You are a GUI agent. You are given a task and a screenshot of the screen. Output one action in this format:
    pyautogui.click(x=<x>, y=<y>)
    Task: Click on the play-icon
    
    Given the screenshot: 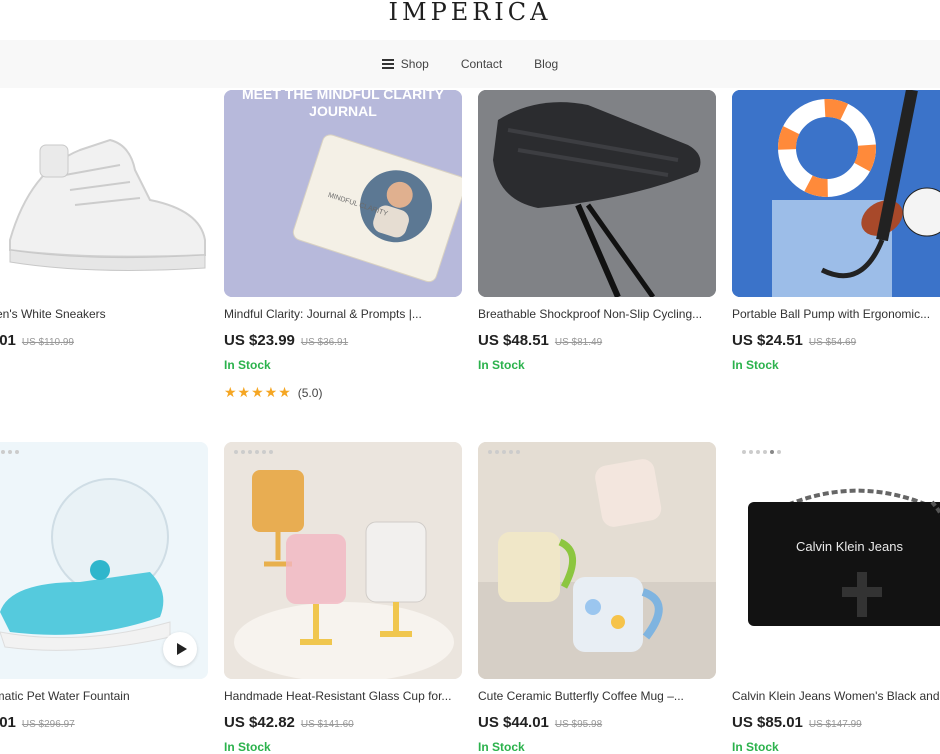 What is the action you would take?
    pyautogui.click(x=181, y=649)
    